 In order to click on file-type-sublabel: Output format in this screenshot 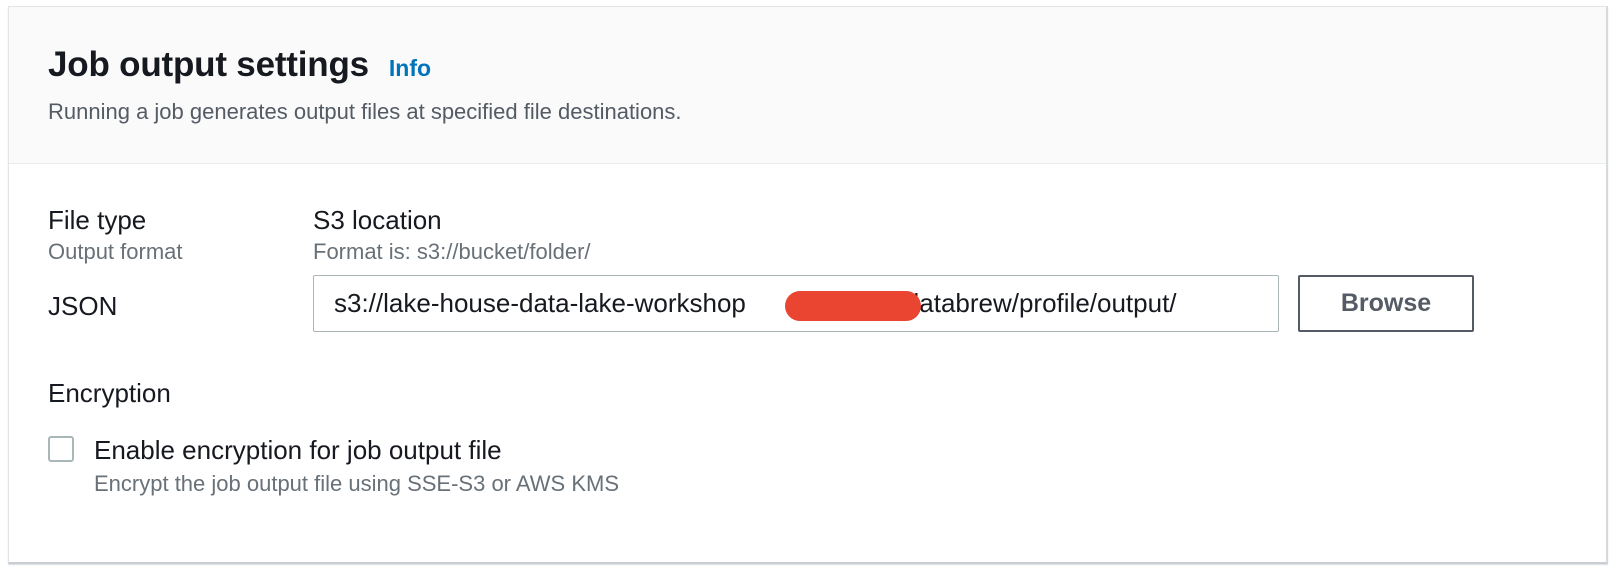, I will do `click(115, 251)`.